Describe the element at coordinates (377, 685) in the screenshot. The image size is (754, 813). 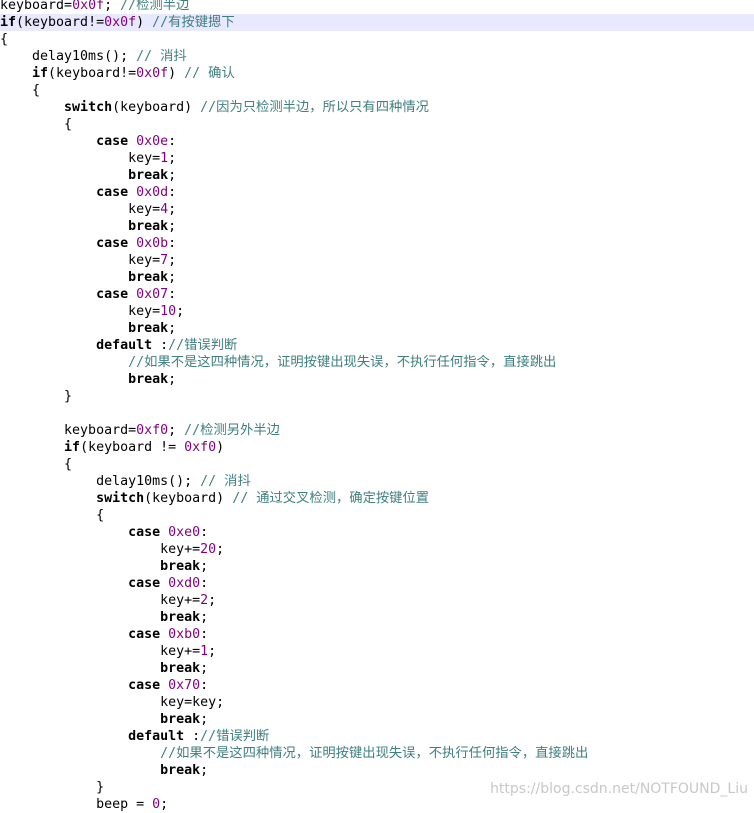
I see `code-line: case 0x70:` at that location.